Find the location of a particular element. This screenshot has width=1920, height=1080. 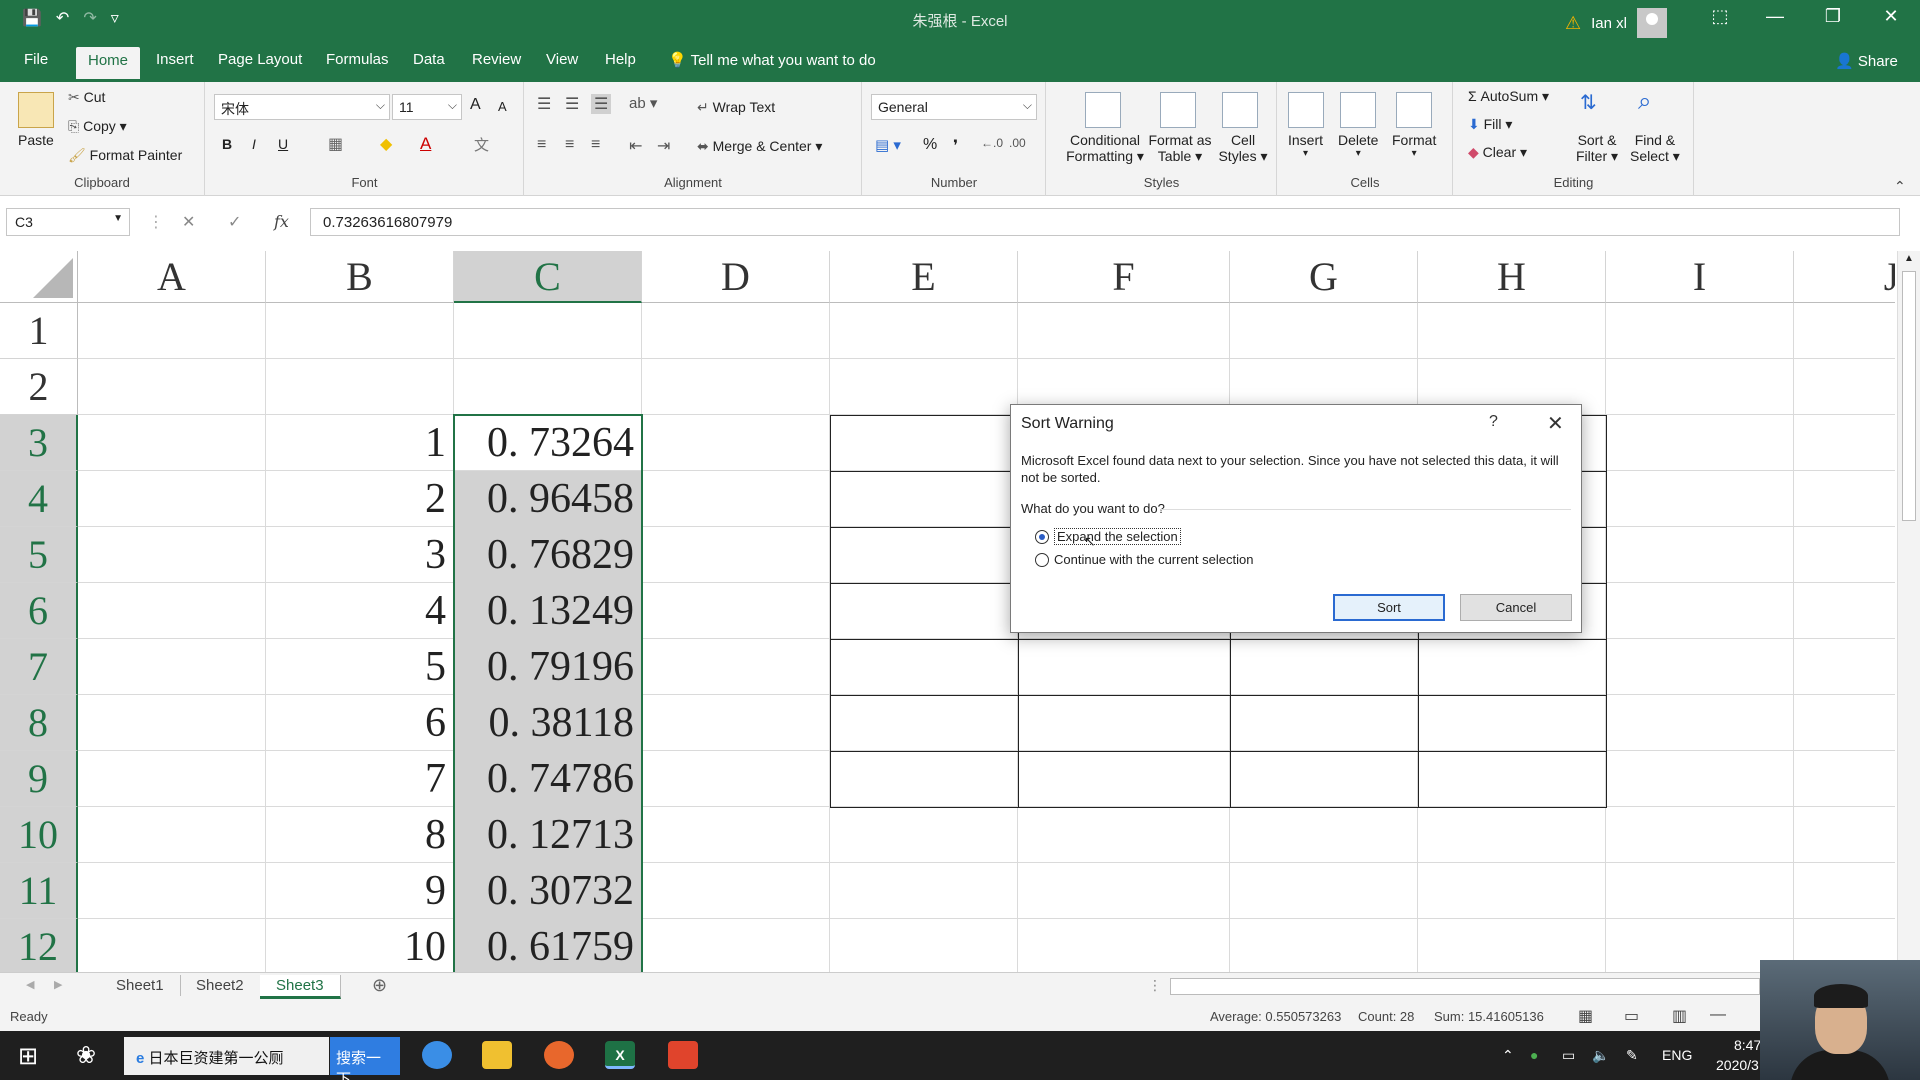

radio-continue is located at coordinates (1042, 559).